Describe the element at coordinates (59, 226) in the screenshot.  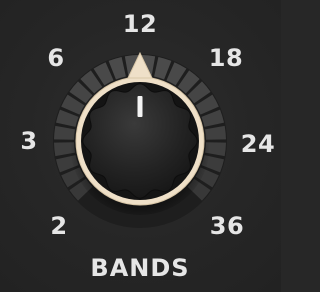
I see `tick-label-2: 2` at that location.